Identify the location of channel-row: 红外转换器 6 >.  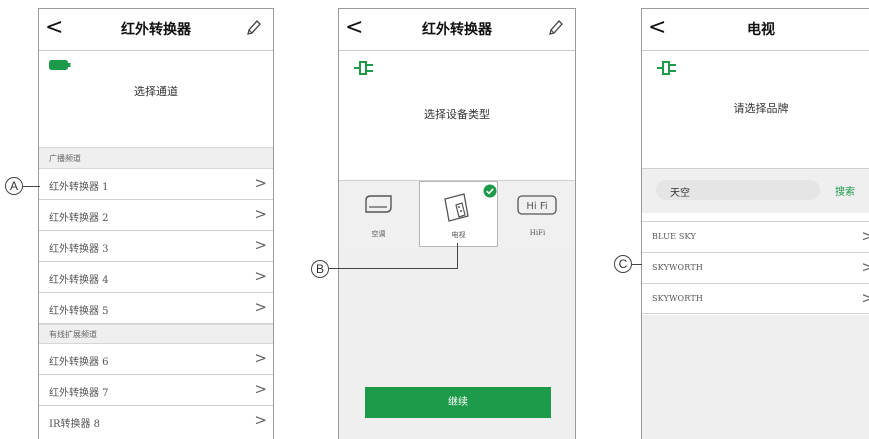
(156, 359).